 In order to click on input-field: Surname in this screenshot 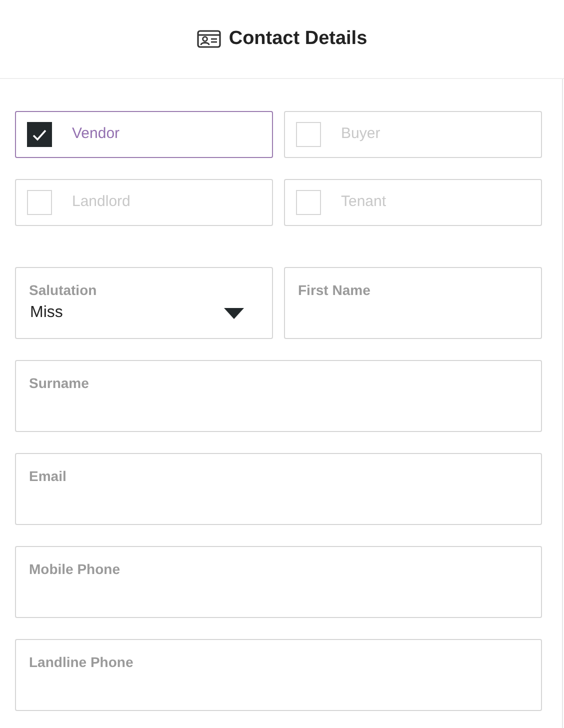, I will do `click(278, 396)`.